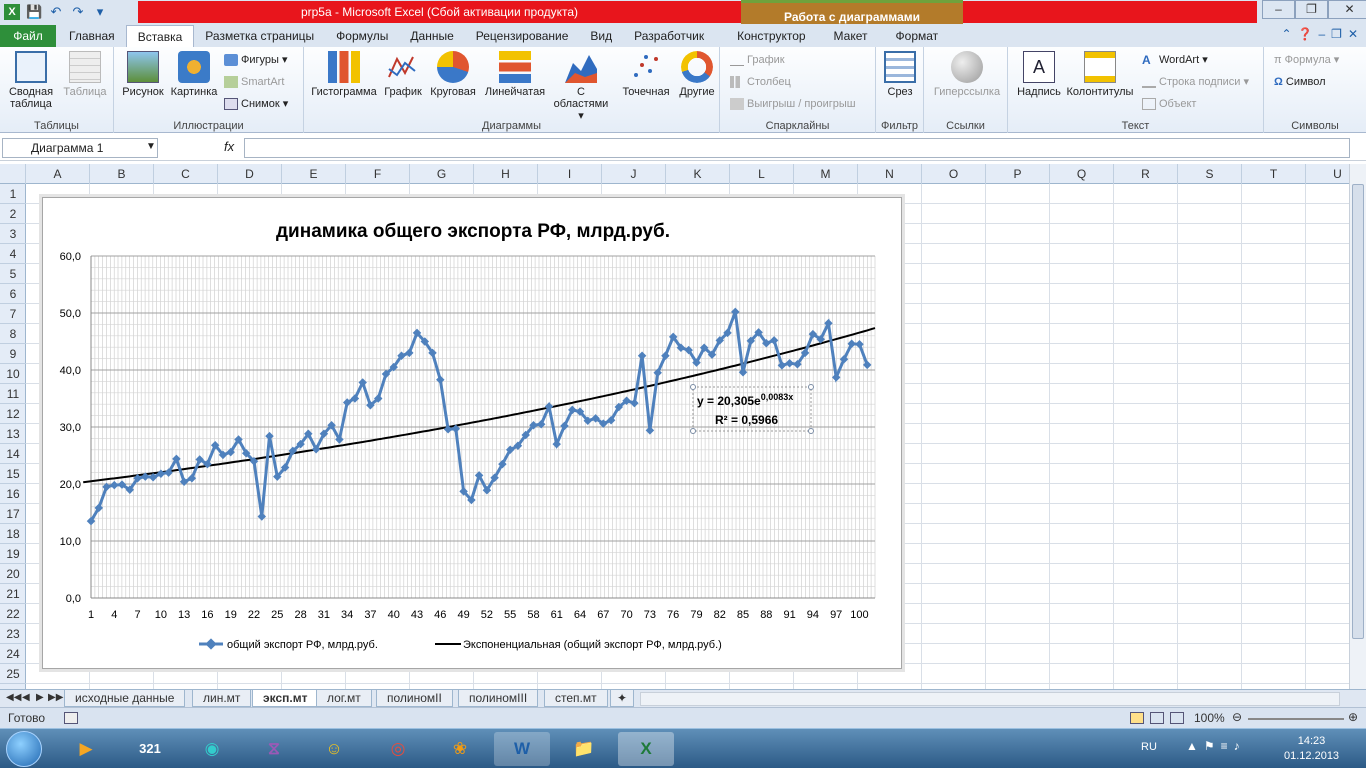  Describe the element at coordinates (1082, 174) in the screenshot. I see `column-header-Q: Q` at that location.